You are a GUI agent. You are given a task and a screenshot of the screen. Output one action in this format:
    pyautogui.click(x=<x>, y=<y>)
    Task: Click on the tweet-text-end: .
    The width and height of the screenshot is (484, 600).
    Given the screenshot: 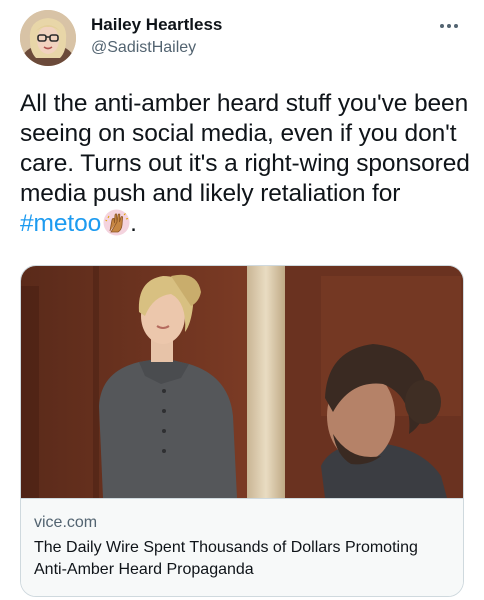 What is the action you would take?
    pyautogui.click(x=133, y=223)
    